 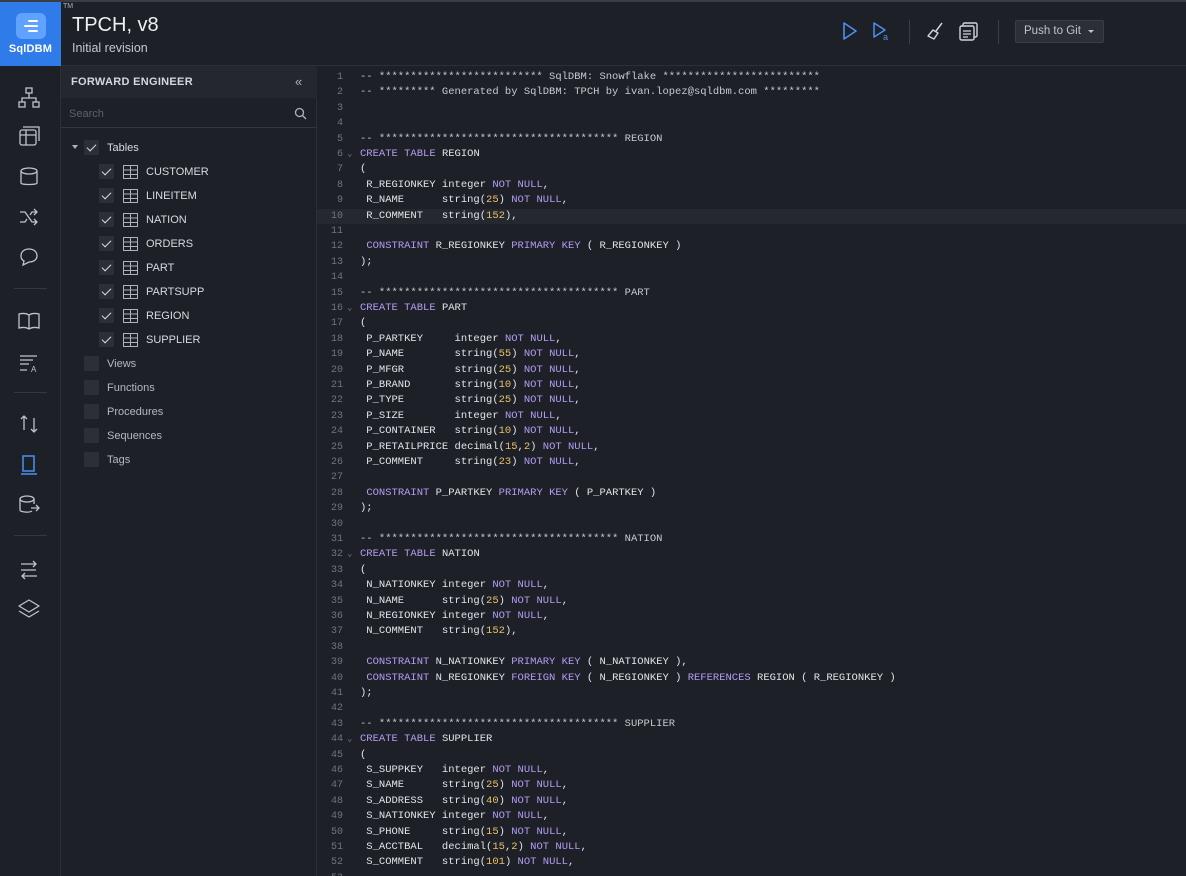 What do you see at coordinates (751, 447) in the screenshot?
I see `code-line: 25 P_RETAILPRICE decimal(15,2) NOT NULL,` at bounding box center [751, 447].